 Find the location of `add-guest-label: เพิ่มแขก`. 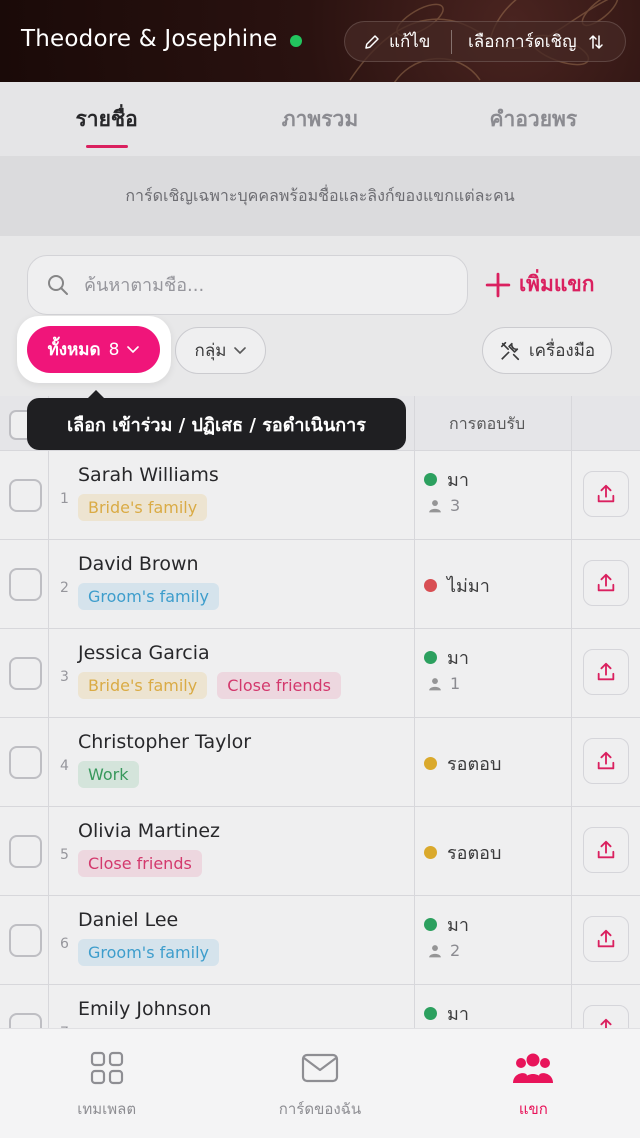

add-guest-label: เพิ่มแขก is located at coordinates (557, 284).